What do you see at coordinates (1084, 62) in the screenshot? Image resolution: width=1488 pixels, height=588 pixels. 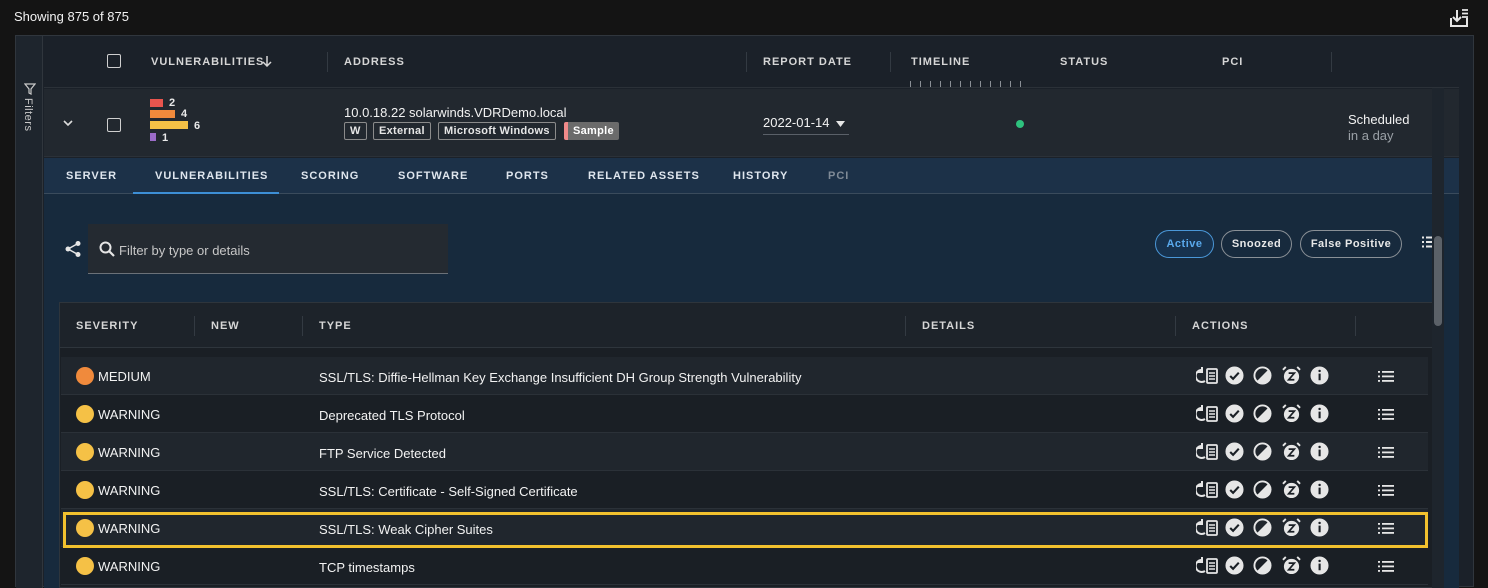 I see `col-status: STATUS` at bounding box center [1084, 62].